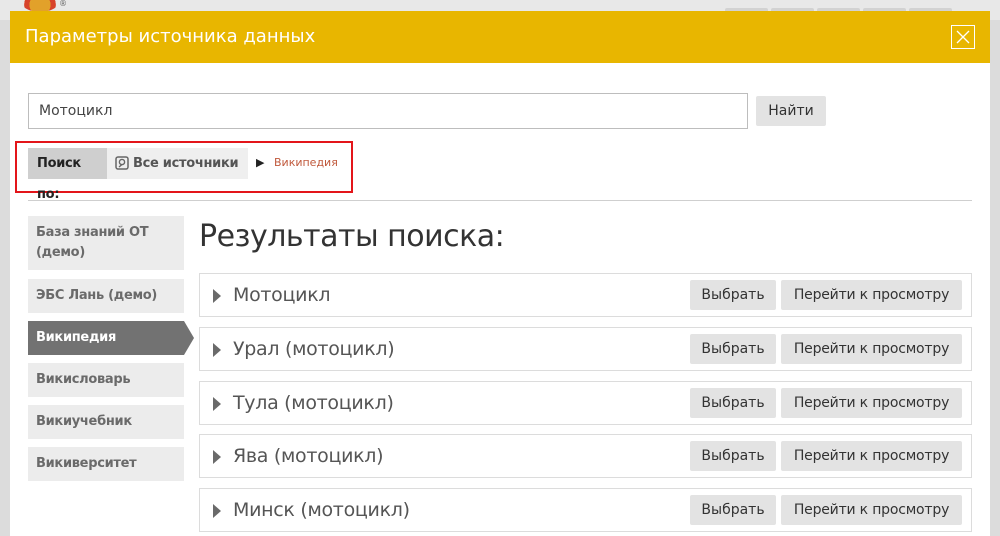 Image resolution: width=1000 pixels, height=536 pixels. Describe the element at coordinates (585, 295) in the screenshot. I see `result-row: Мотоцикл Выбрать Перейти к просмотру` at that location.